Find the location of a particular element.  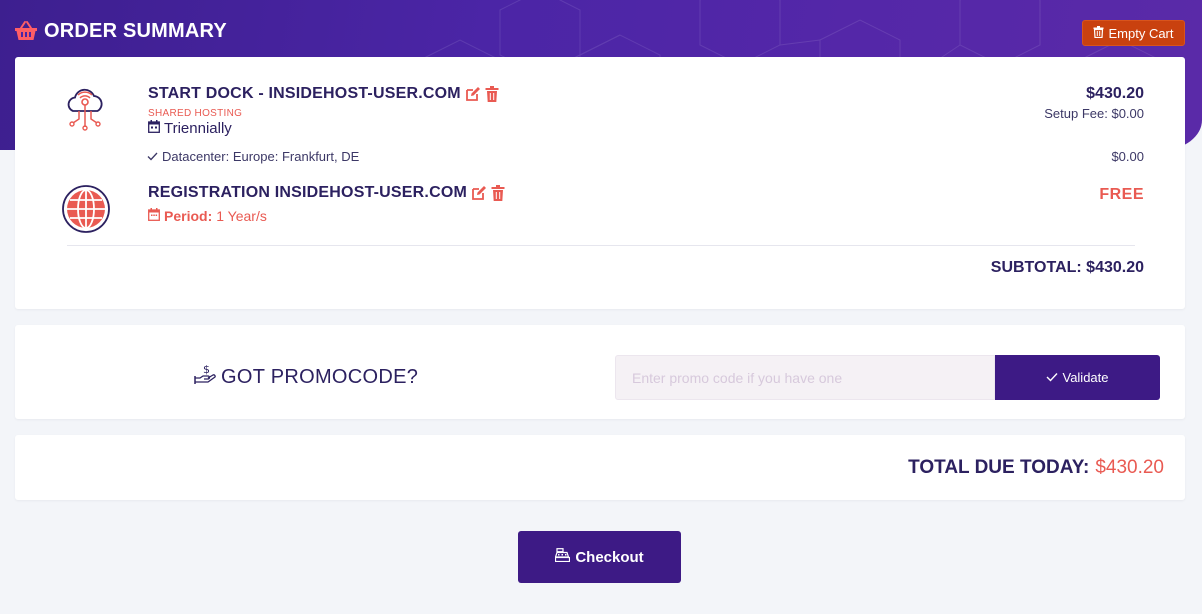

config-option-price: $0.00 is located at coordinates (1127, 156).